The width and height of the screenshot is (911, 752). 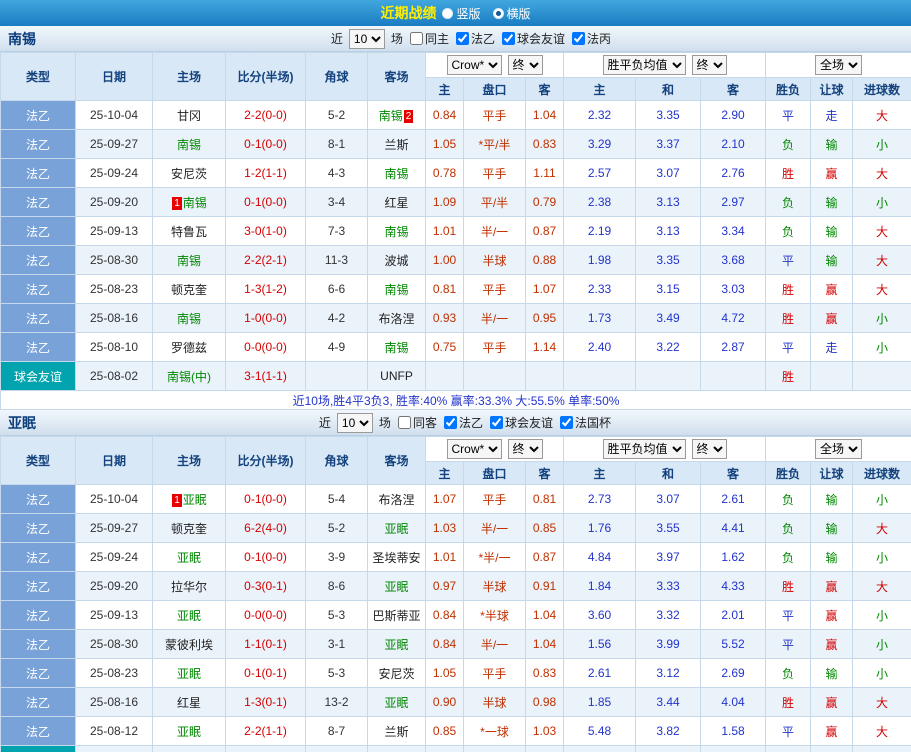 I want to click on asian-away-odds-cell: 1.11, so click(x=544, y=173).